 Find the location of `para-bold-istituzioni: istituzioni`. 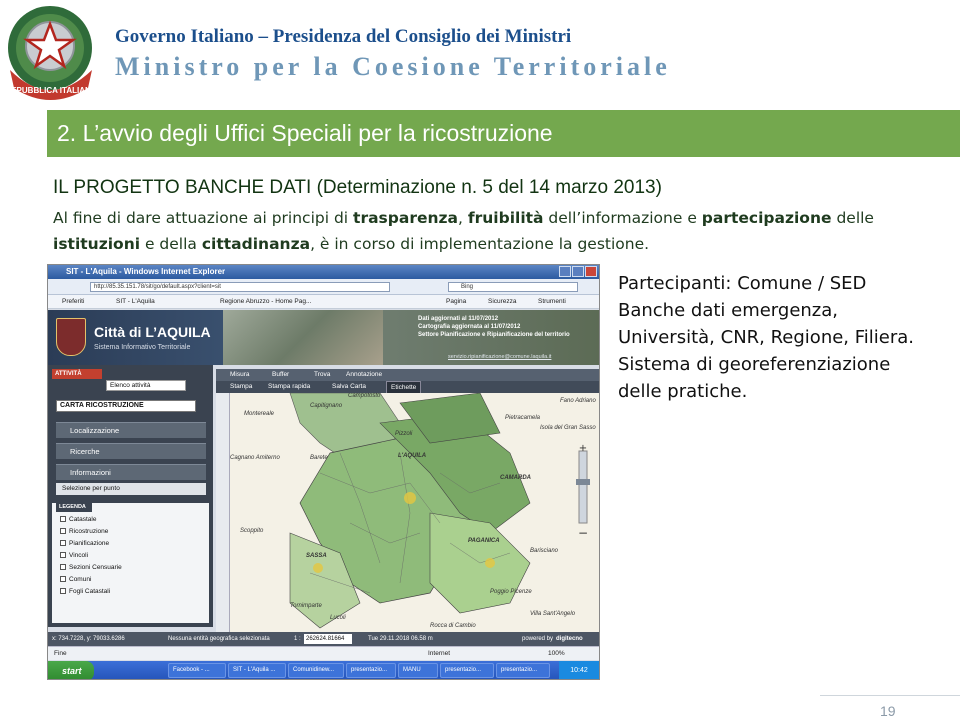

para-bold-istituzioni: istituzioni is located at coordinates (97, 243).